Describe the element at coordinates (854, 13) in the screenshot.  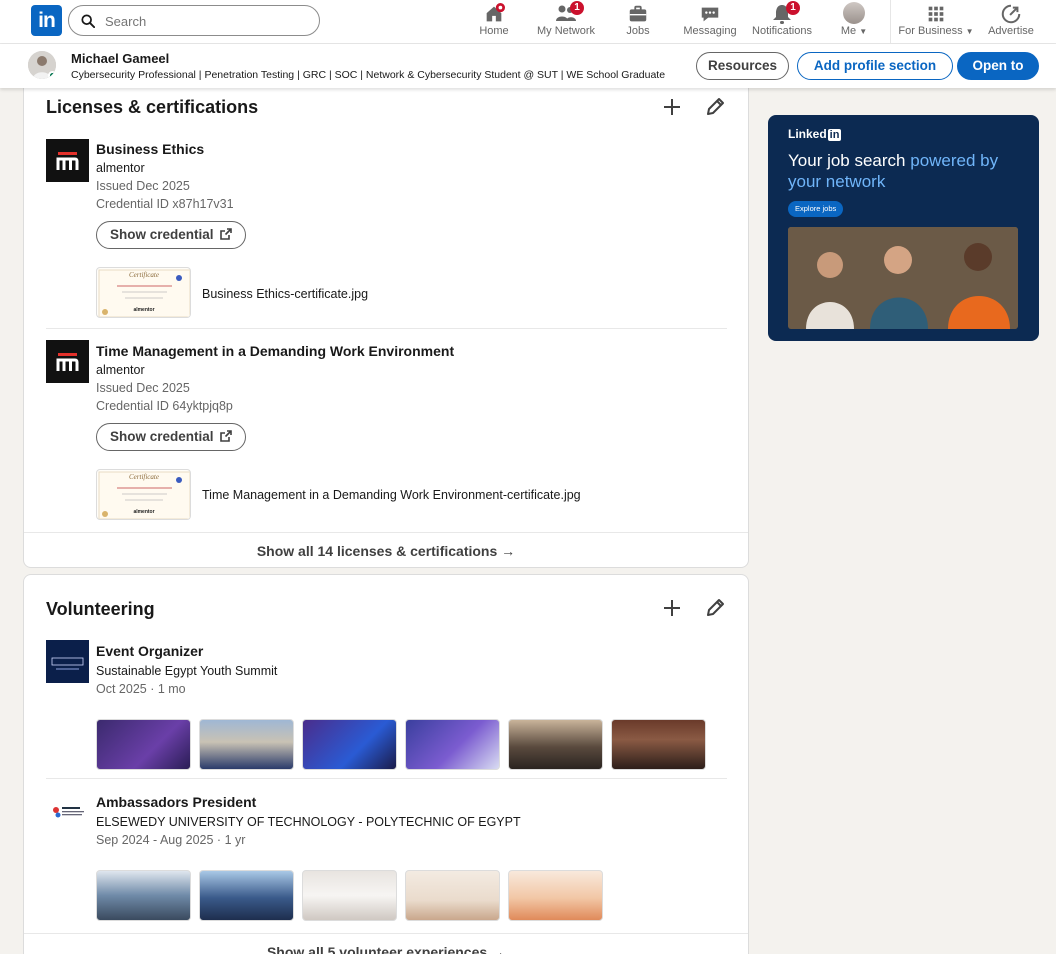
I see `me-avatar` at that location.